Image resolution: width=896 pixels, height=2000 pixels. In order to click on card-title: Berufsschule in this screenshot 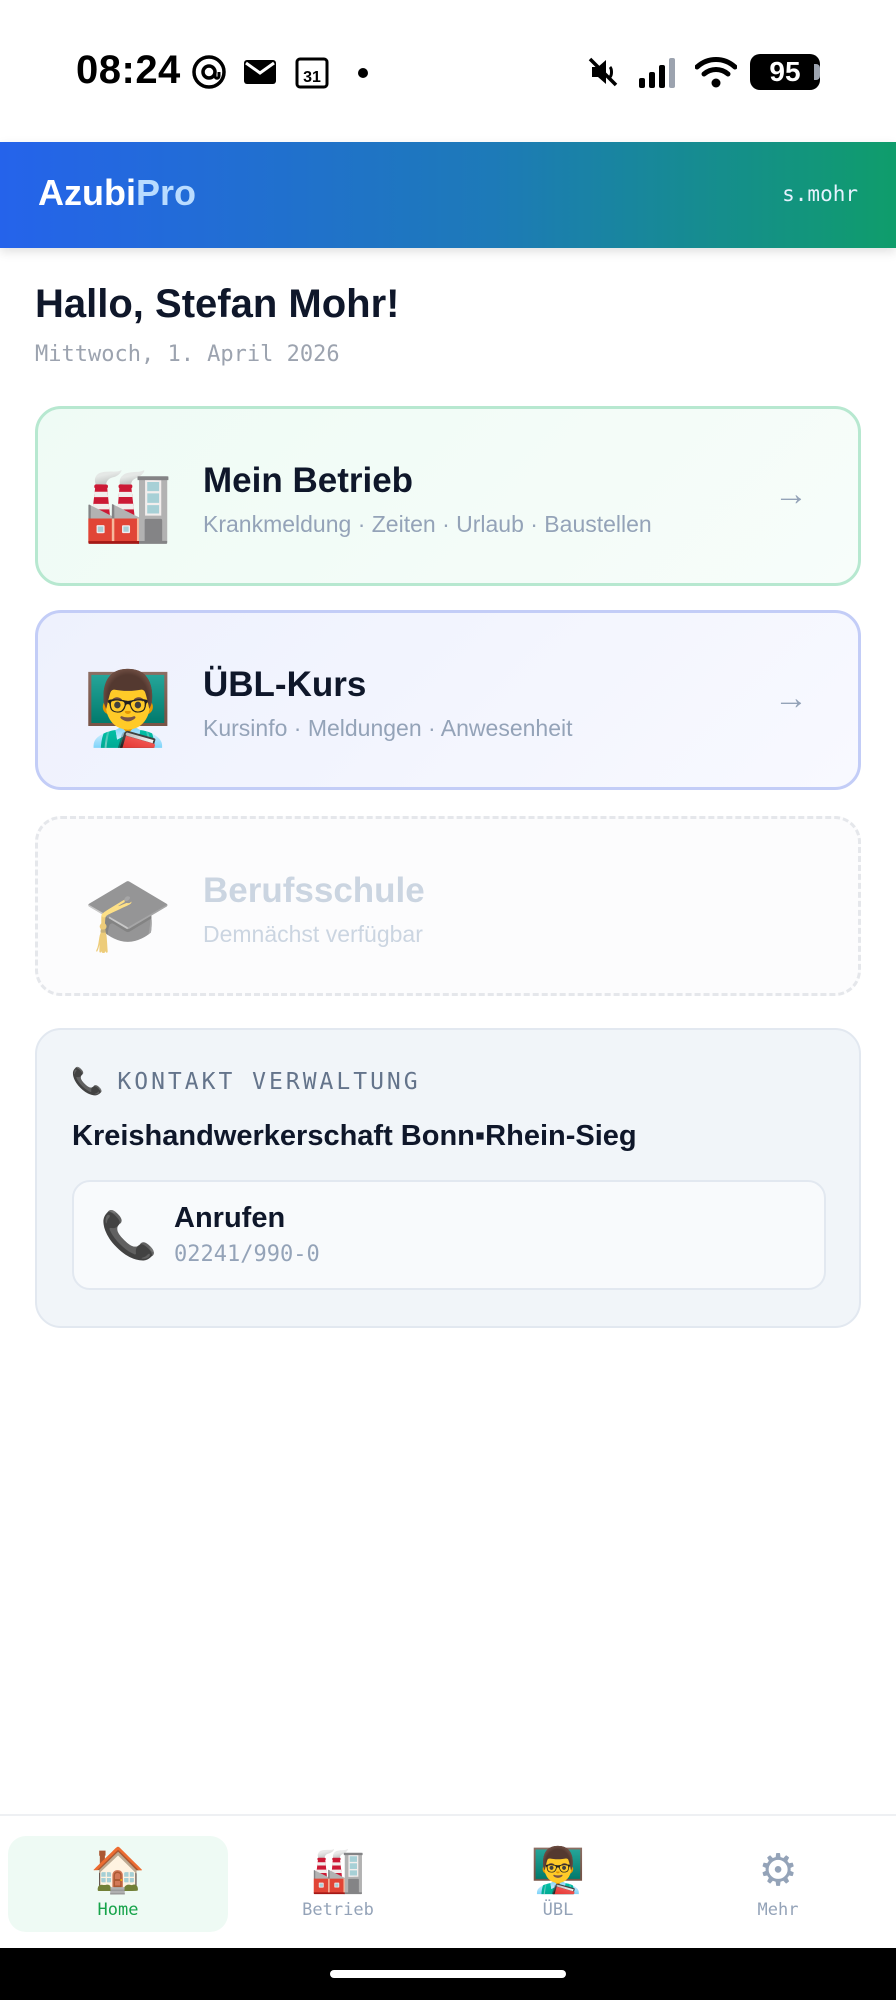, I will do `click(314, 890)`.